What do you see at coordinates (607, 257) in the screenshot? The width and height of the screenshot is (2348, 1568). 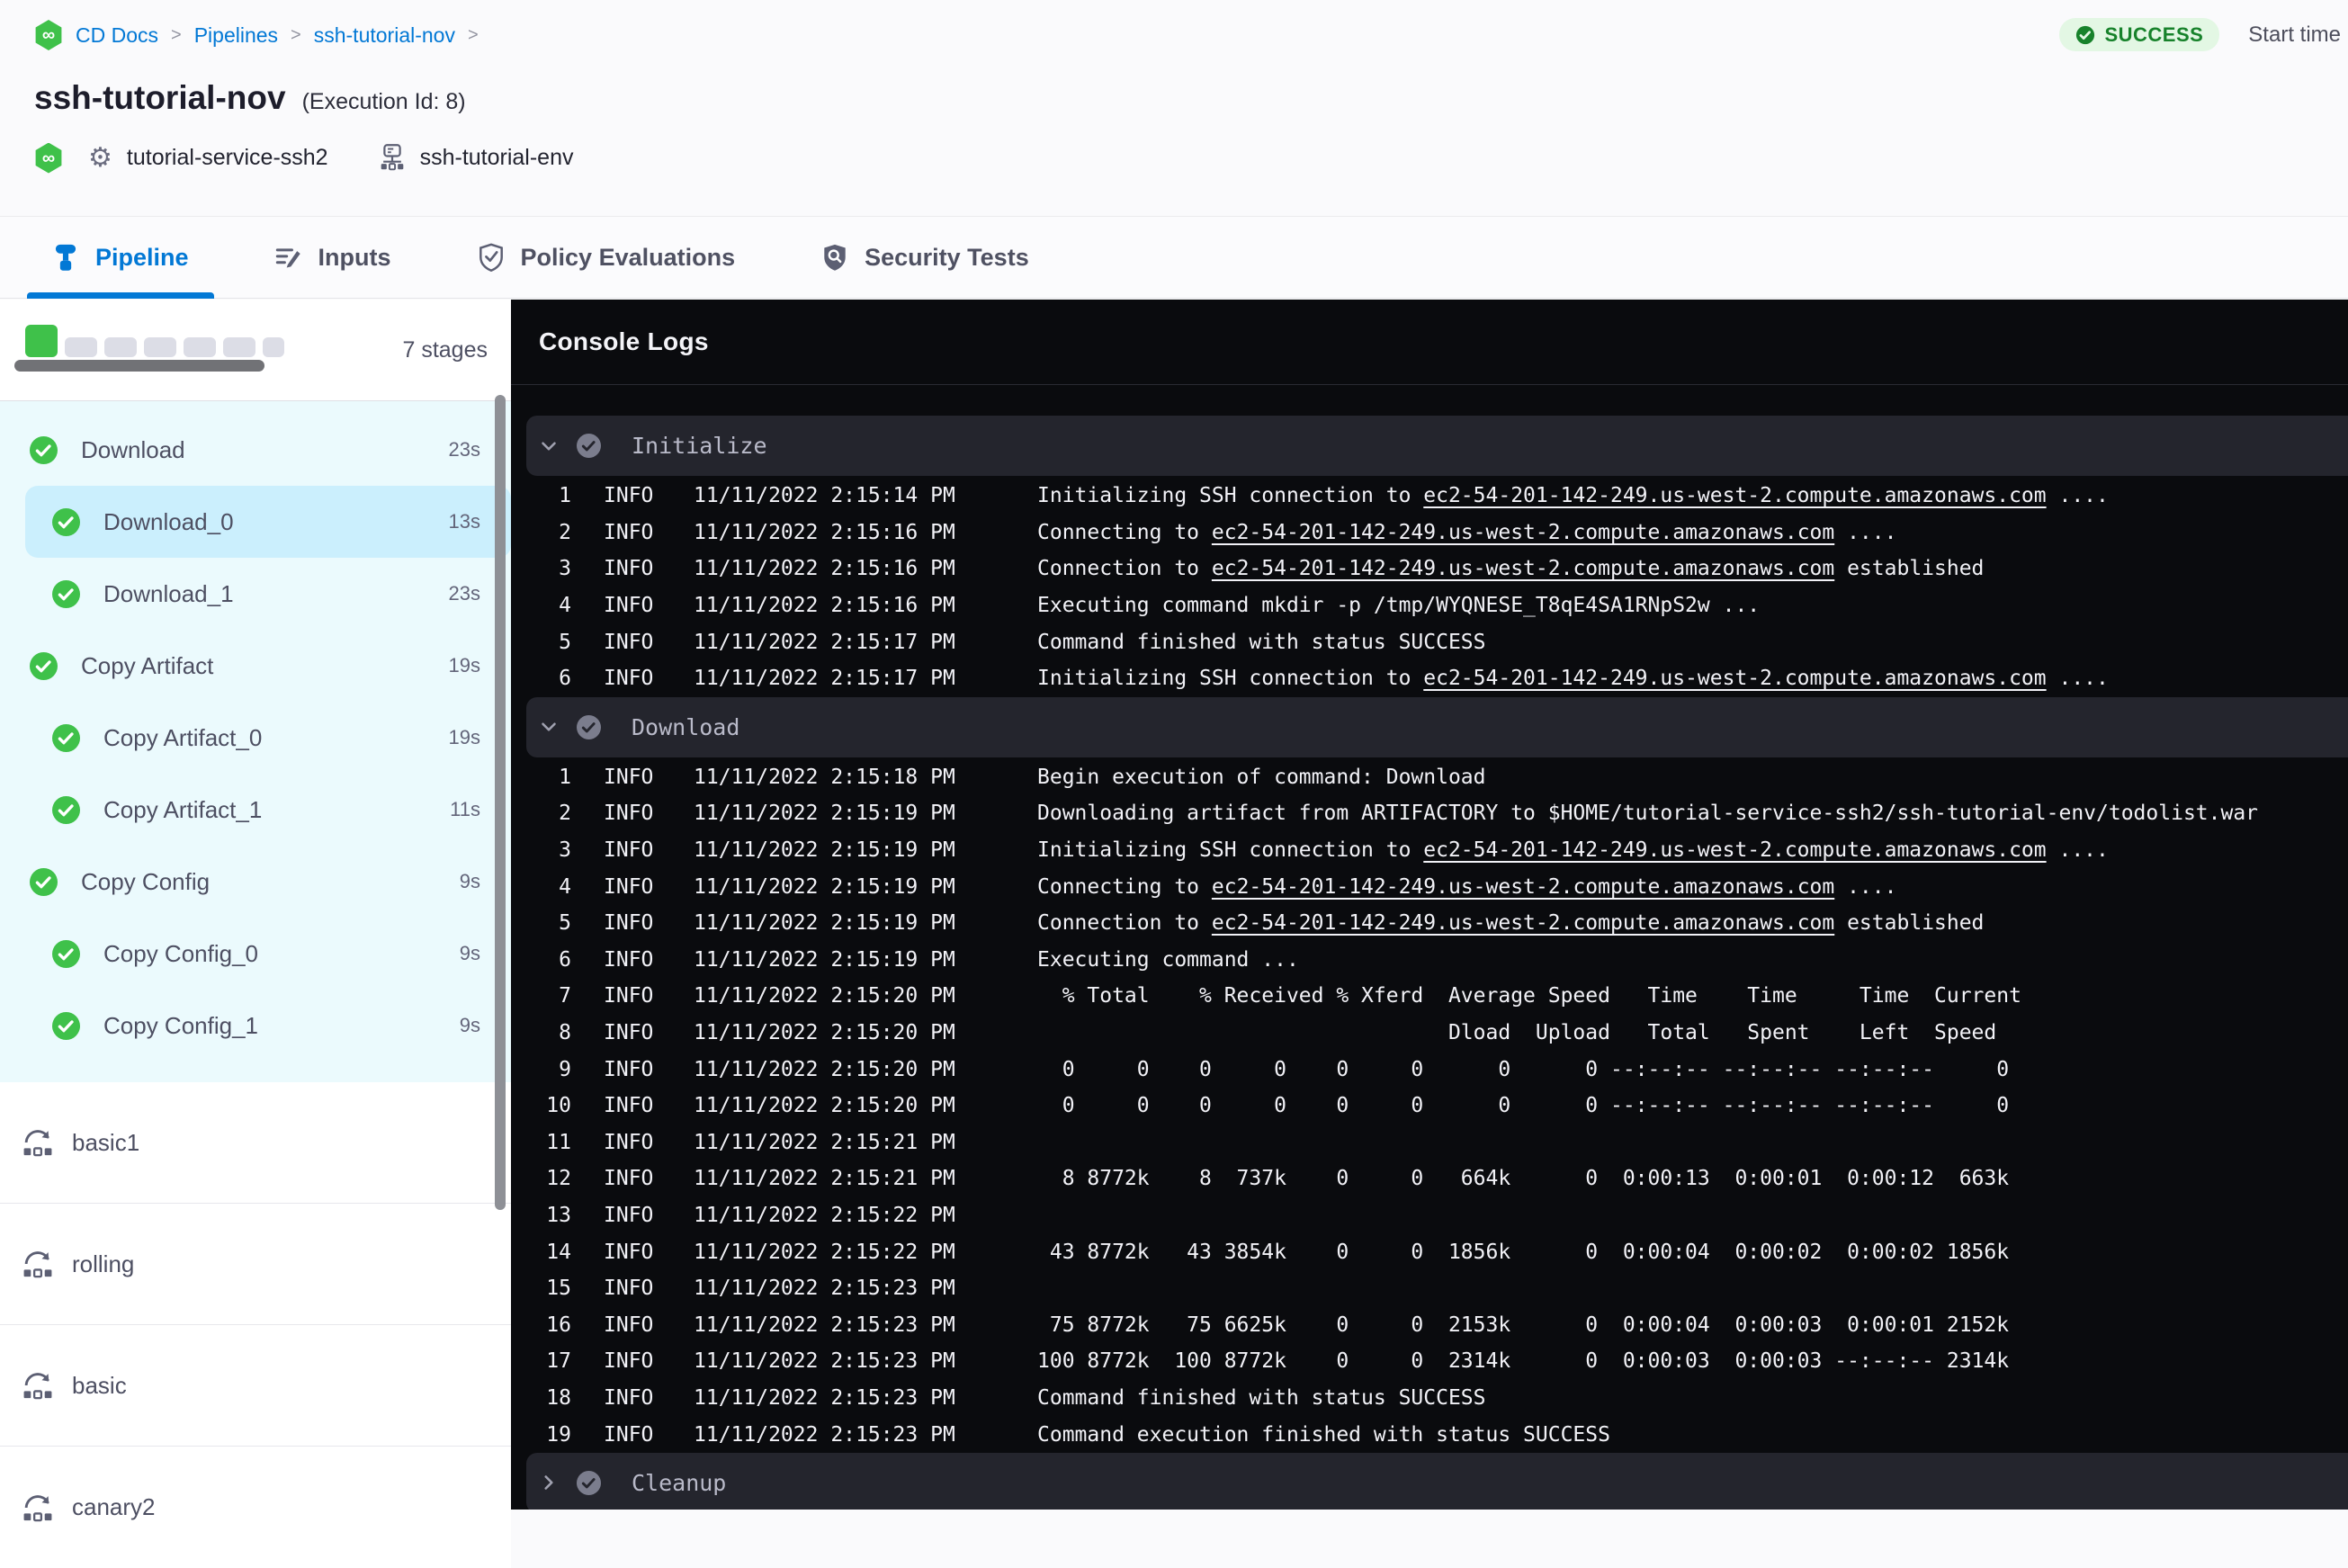 I see `tab-policy-evaluations: Policy Evaluations` at bounding box center [607, 257].